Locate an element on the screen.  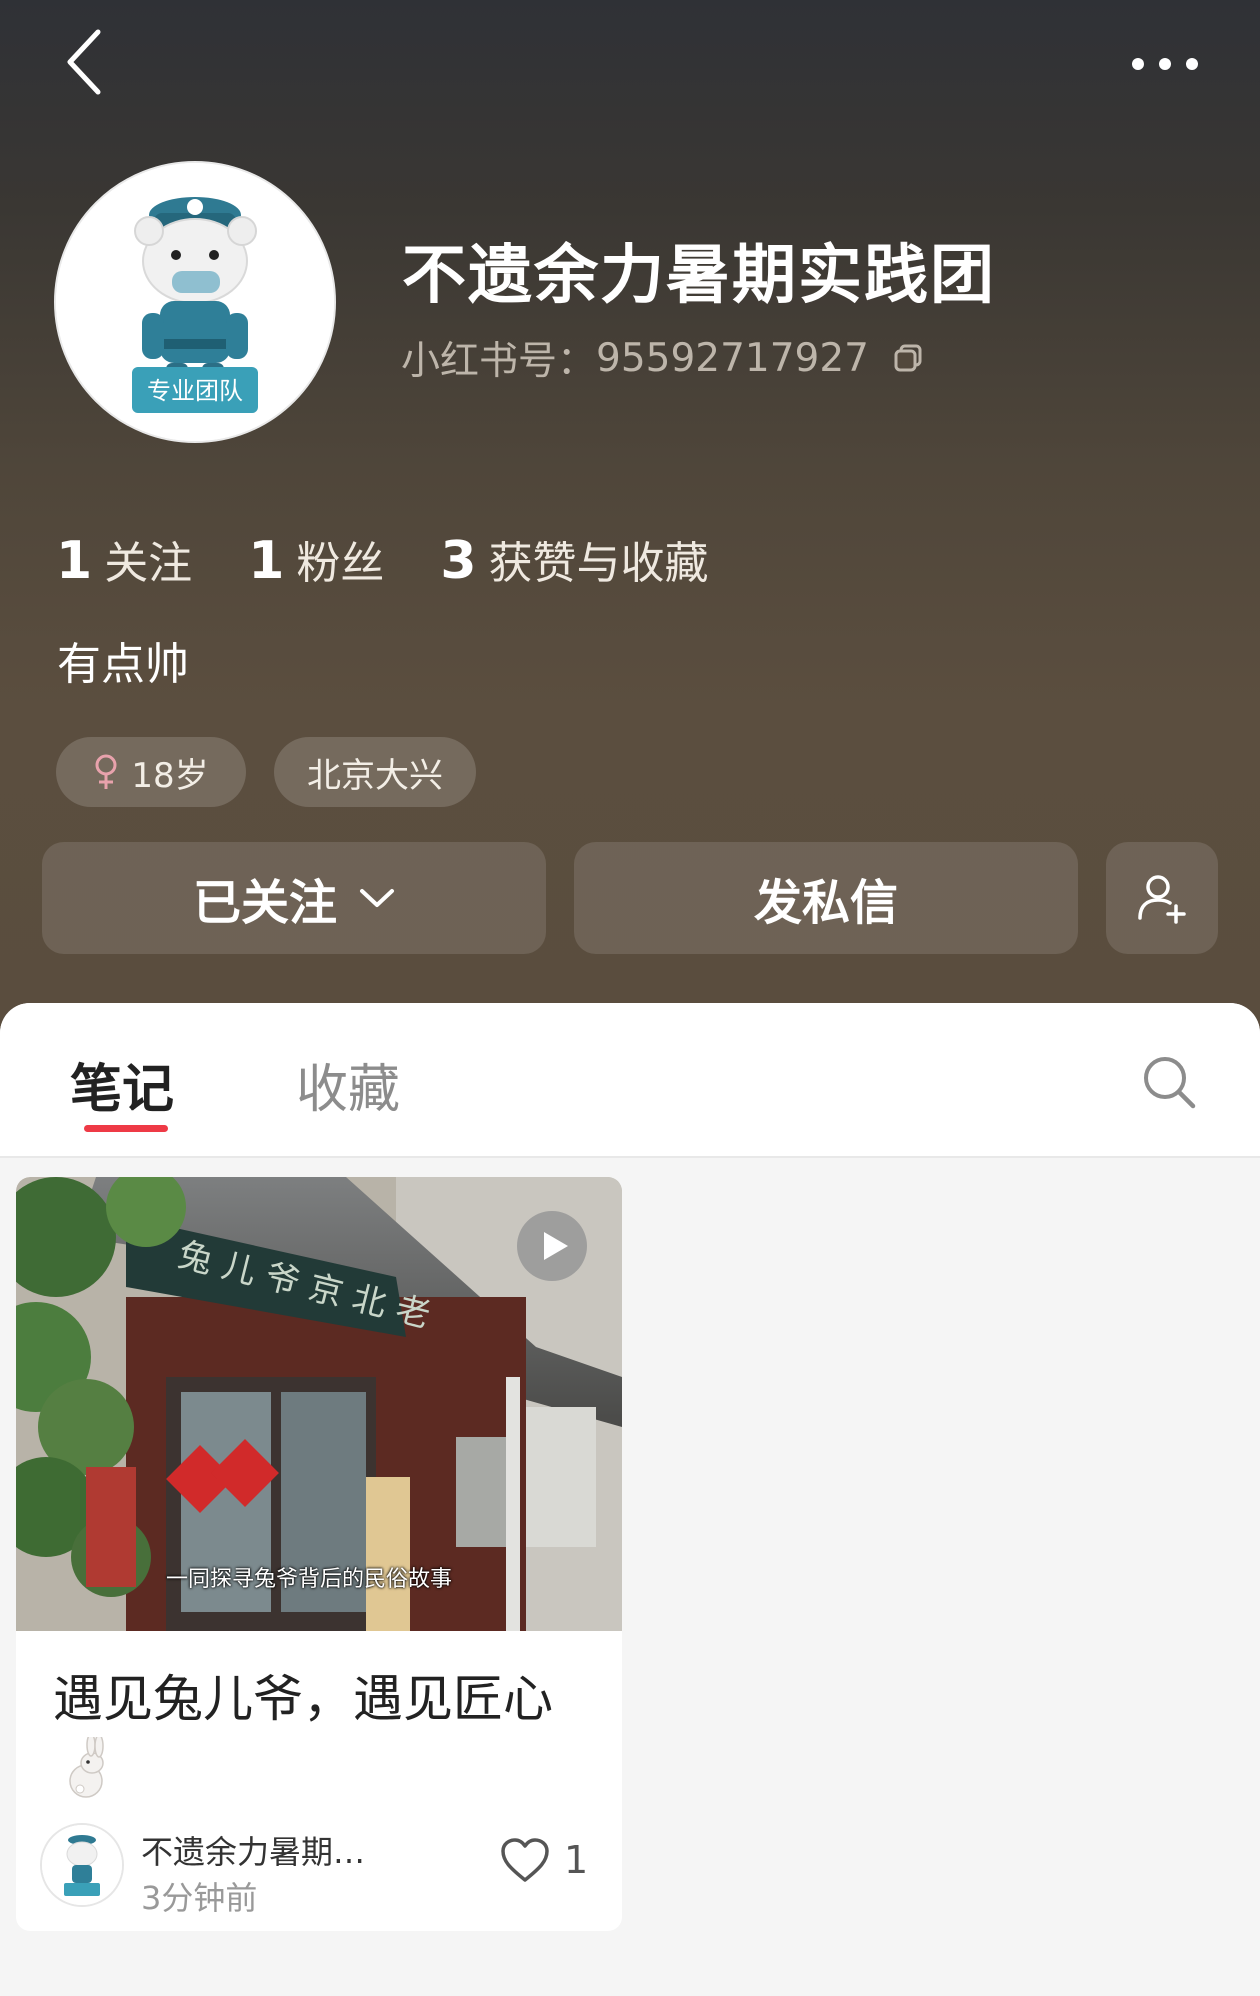
mascot-avatar-image: 专业团队 is located at coordinates (195, 302).